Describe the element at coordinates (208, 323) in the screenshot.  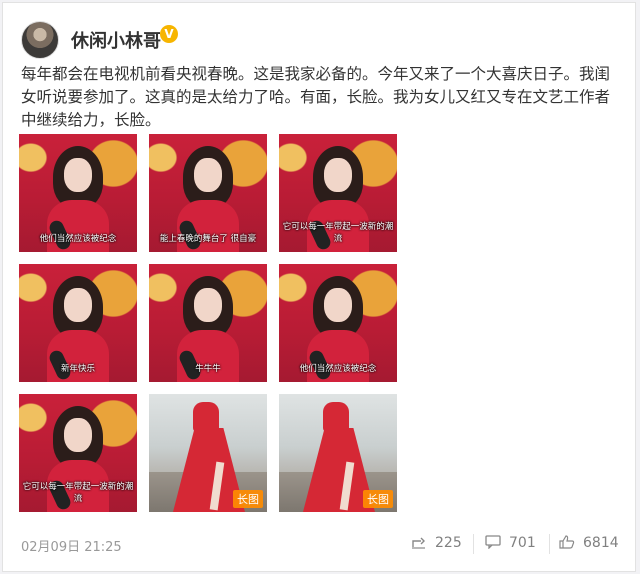
I see `post-image-5: 牛牛牛` at that location.